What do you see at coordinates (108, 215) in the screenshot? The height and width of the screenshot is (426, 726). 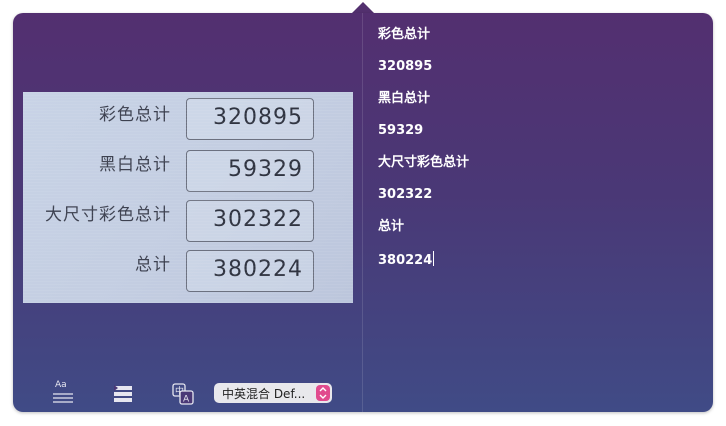 I see `photo-label: 大尺寸彩色总计` at bounding box center [108, 215].